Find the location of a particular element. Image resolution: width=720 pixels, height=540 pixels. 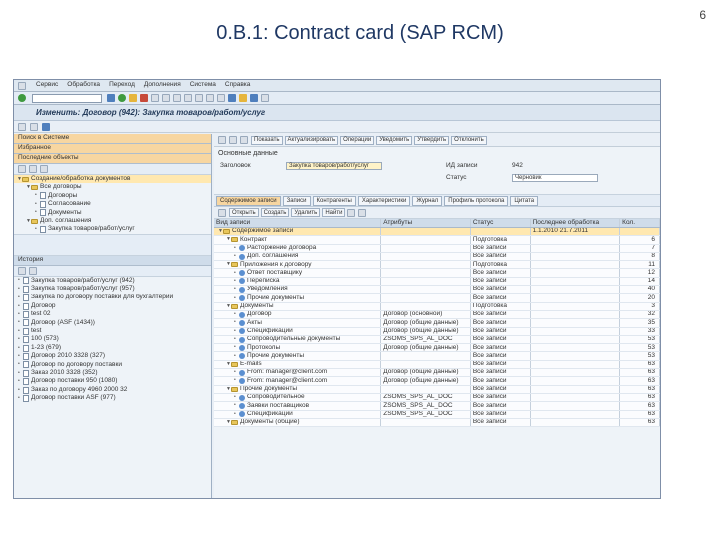

panel-header: Избранное is located at coordinates (112, 149).